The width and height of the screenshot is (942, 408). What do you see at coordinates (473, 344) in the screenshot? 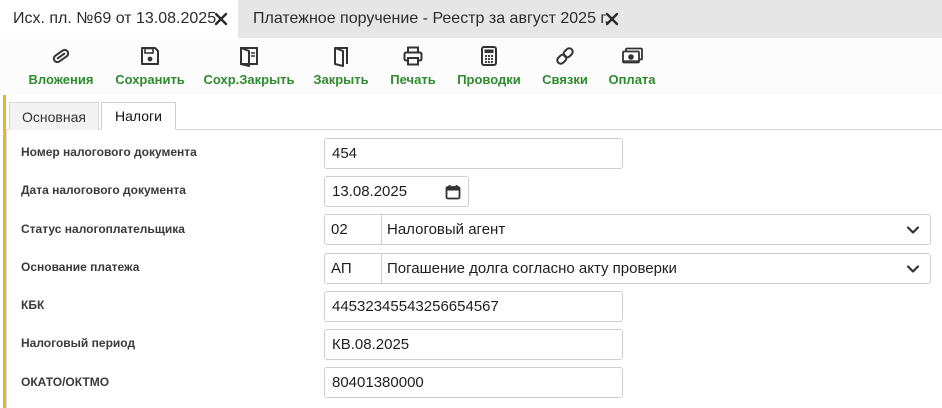
I see `tax-period-field: КВ.08.2025` at bounding box center [473, 344].